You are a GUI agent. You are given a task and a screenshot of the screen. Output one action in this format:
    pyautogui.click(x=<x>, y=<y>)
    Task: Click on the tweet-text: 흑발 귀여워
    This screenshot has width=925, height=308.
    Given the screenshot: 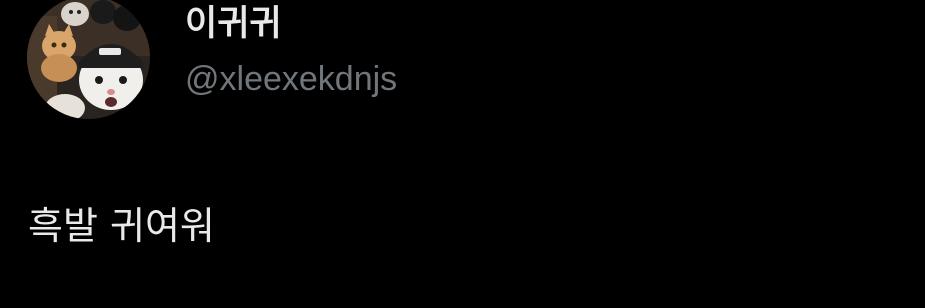 What is the action you would take?
    pyautogui.click(x=121, y=226)
    